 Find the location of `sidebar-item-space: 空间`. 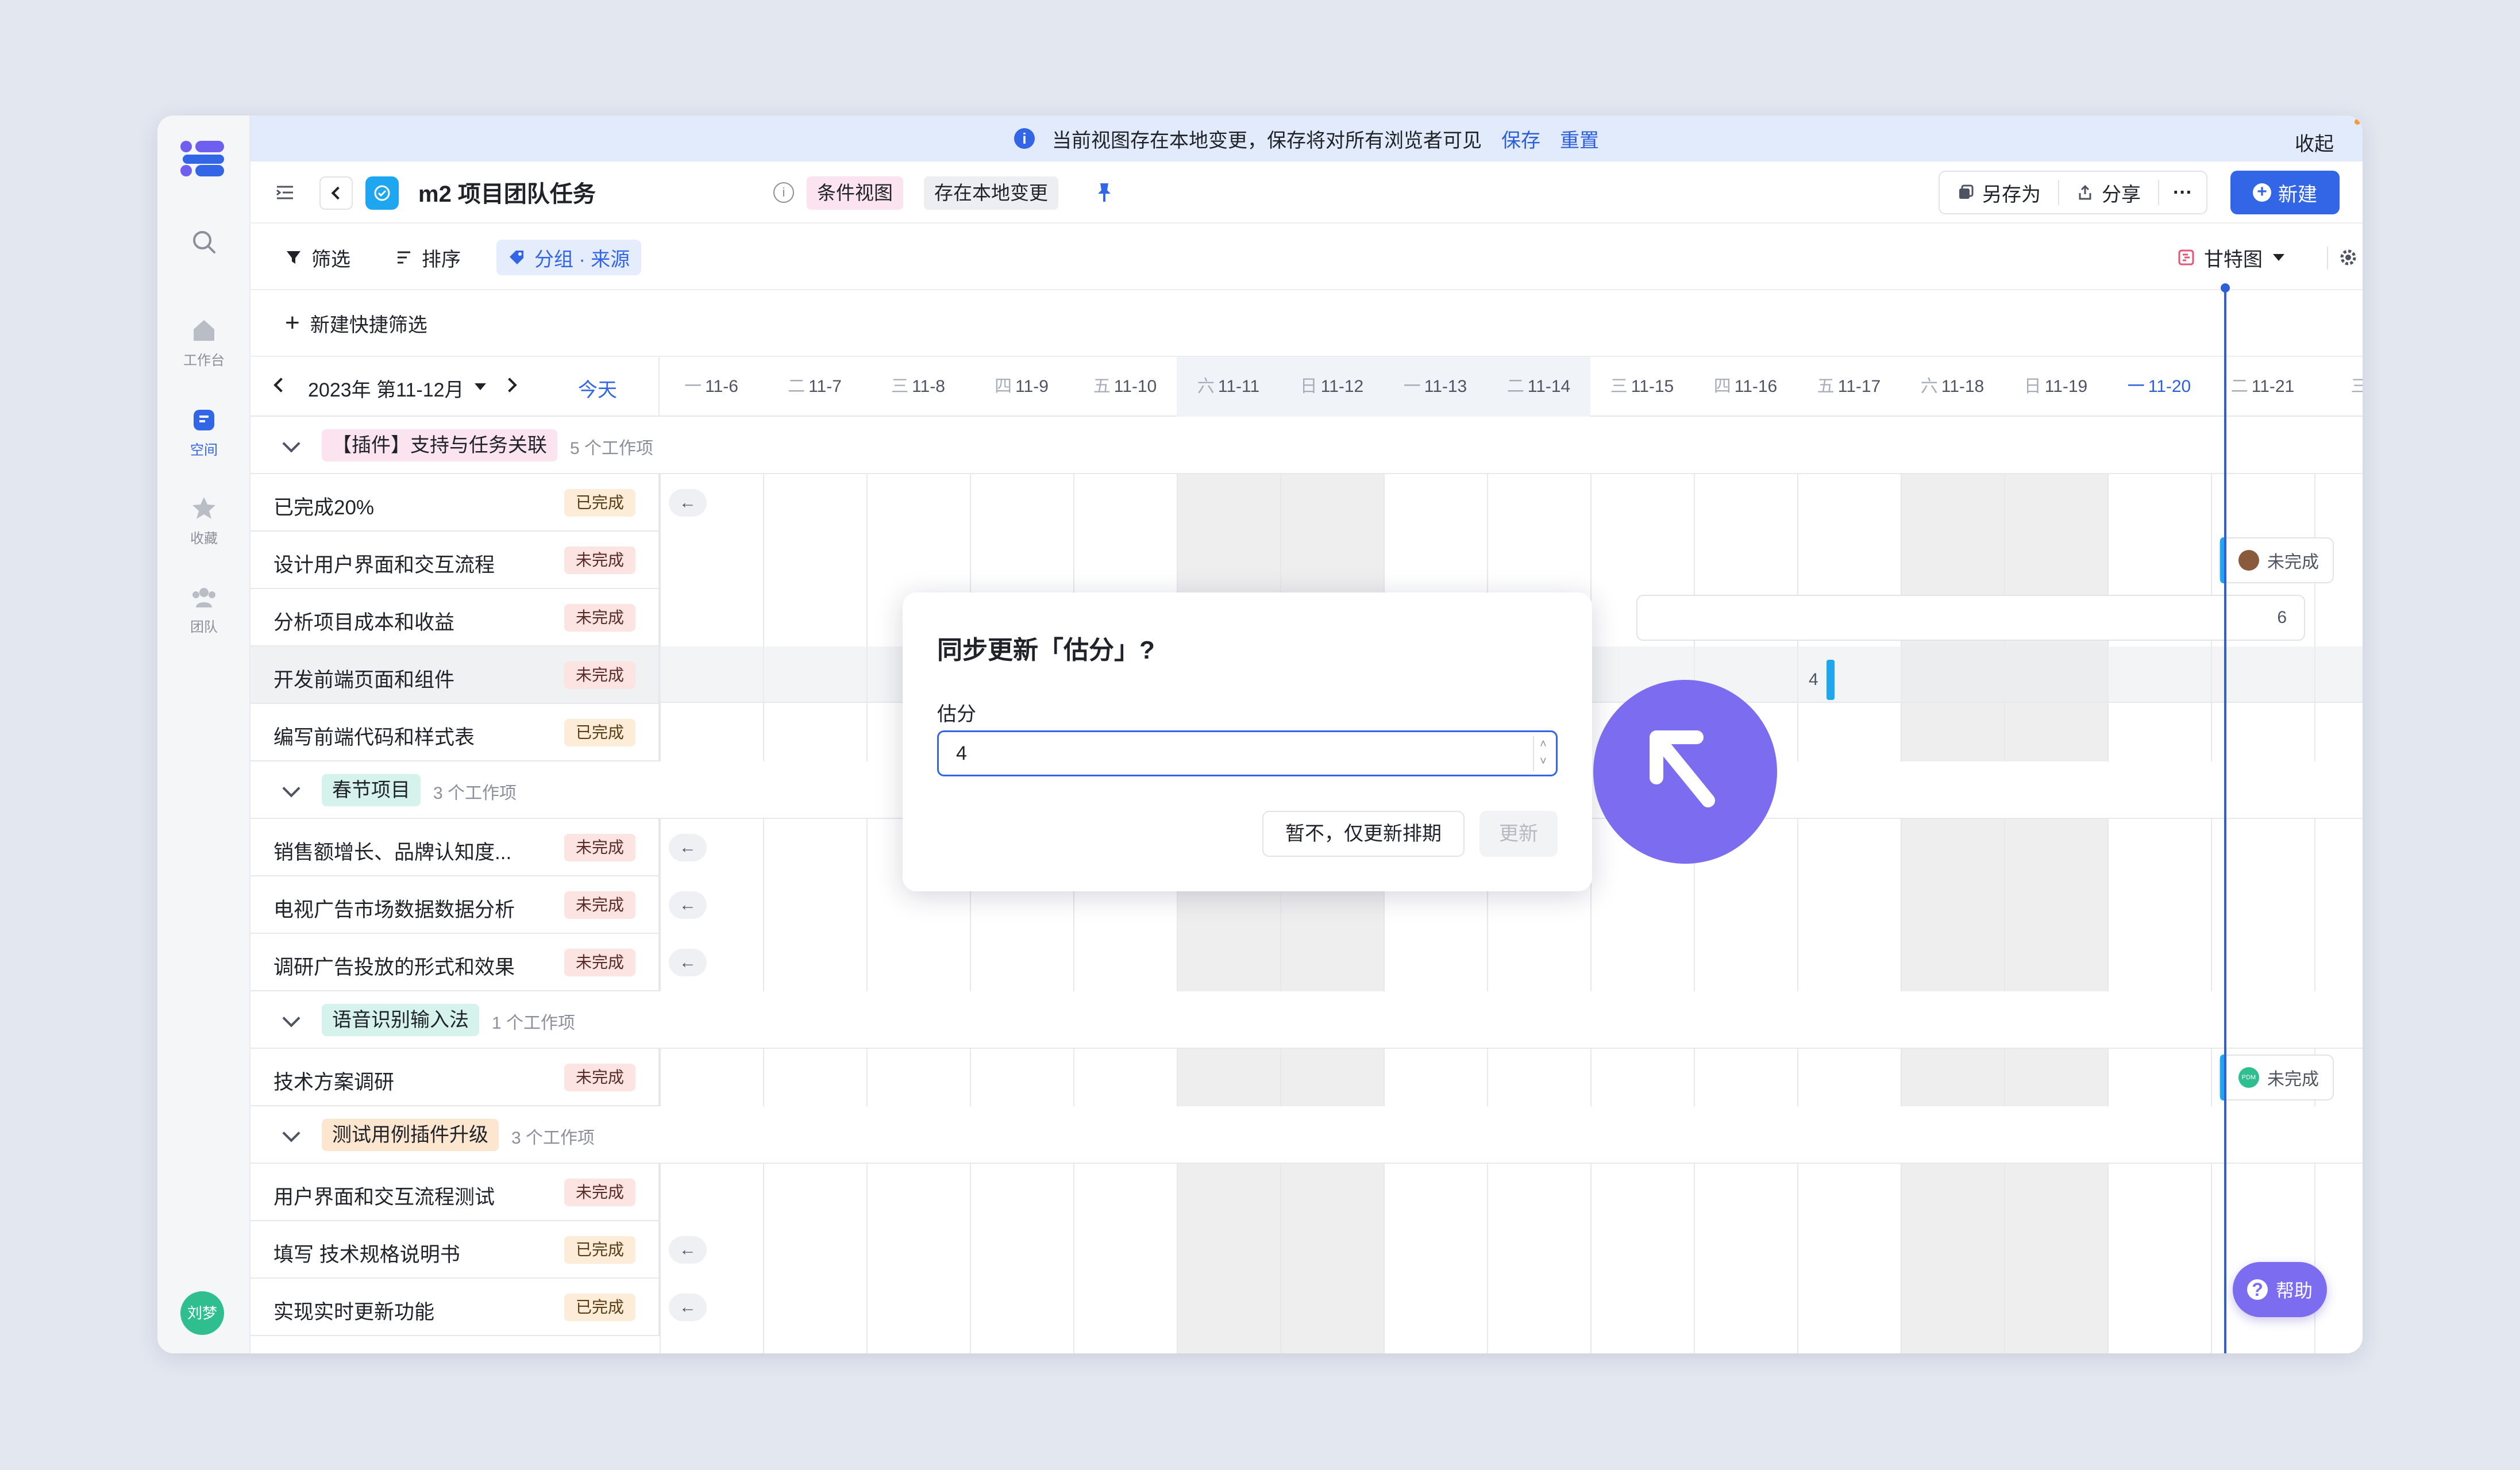

sidebar-item-space: 空间 is located at coordinates (204, 432).